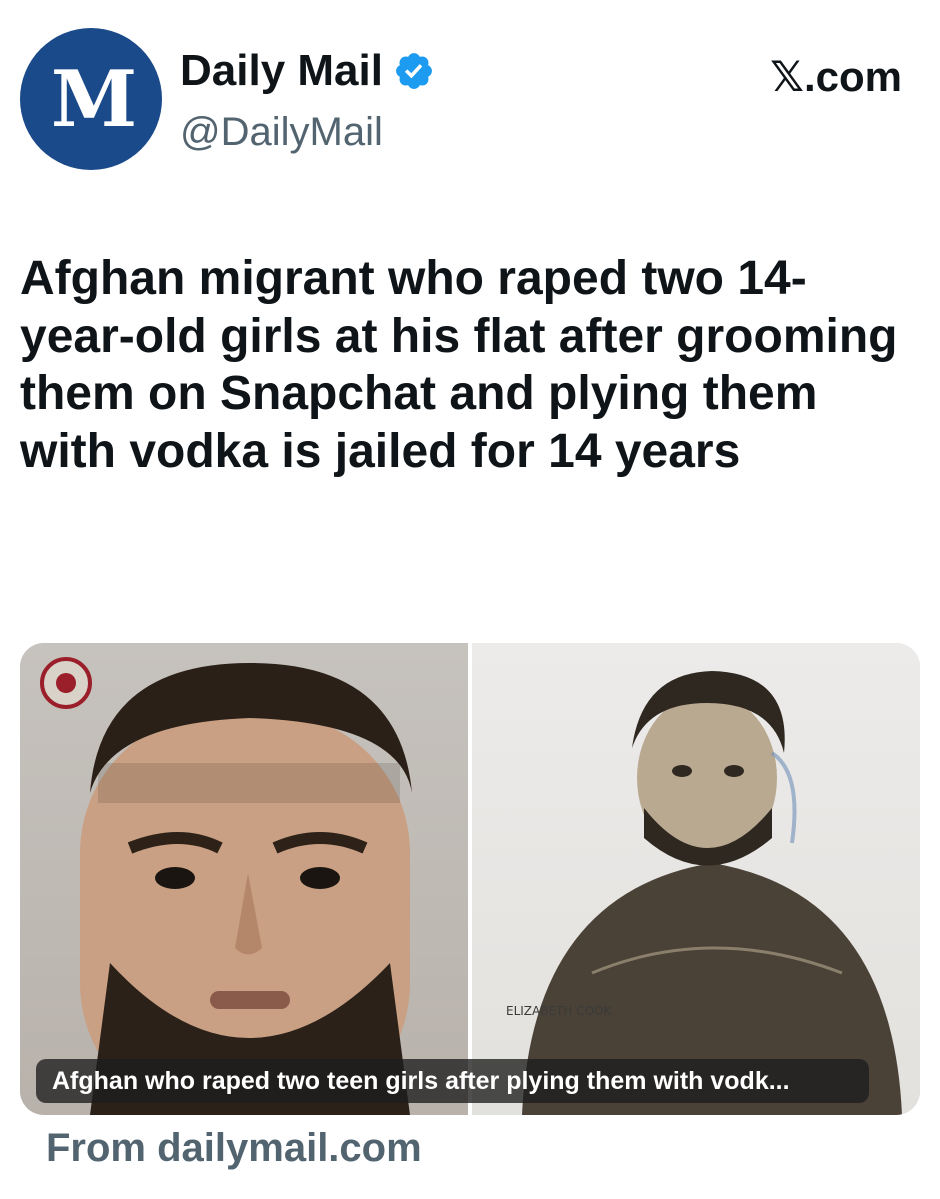 The width and height of the screenshot is (940, 1199). I want to click on avatar: M, so click(91, 99).